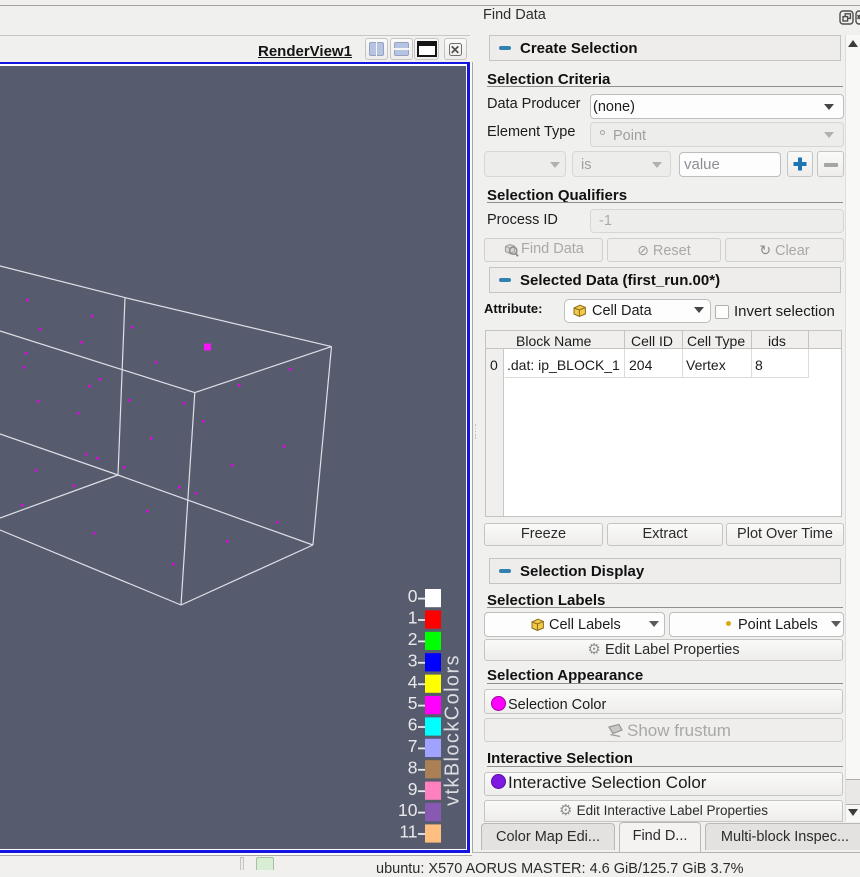 The height and width of the screenshot is (877, 860). Describe the element at coordinates (413, 767) in the screenshot. I see `svg-text: 8` at that location.